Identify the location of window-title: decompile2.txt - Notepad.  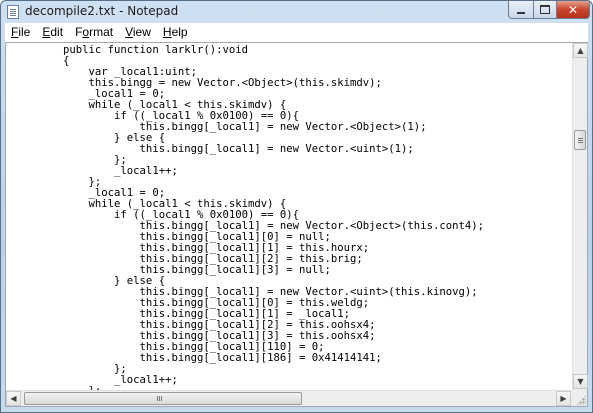
(102, 11).